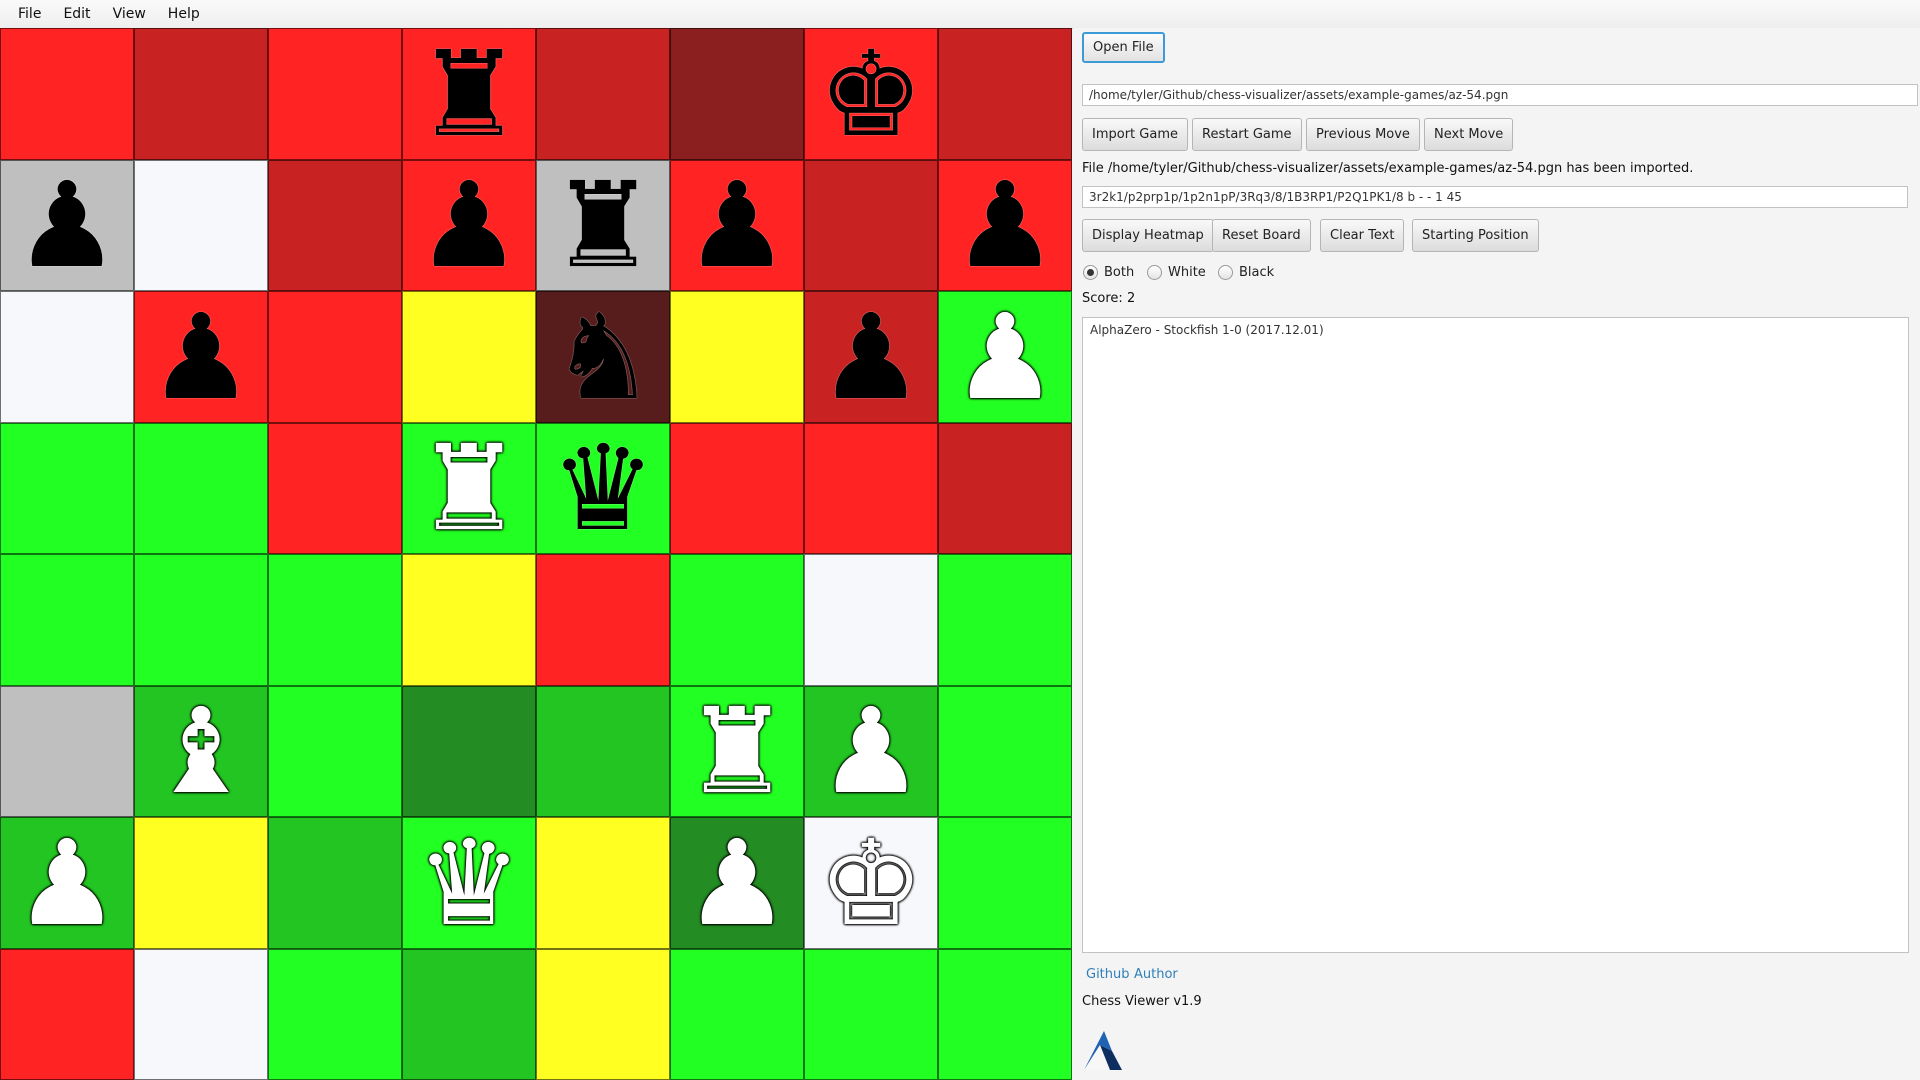  I want to click on square-b6: ♟, so click(201, 357).